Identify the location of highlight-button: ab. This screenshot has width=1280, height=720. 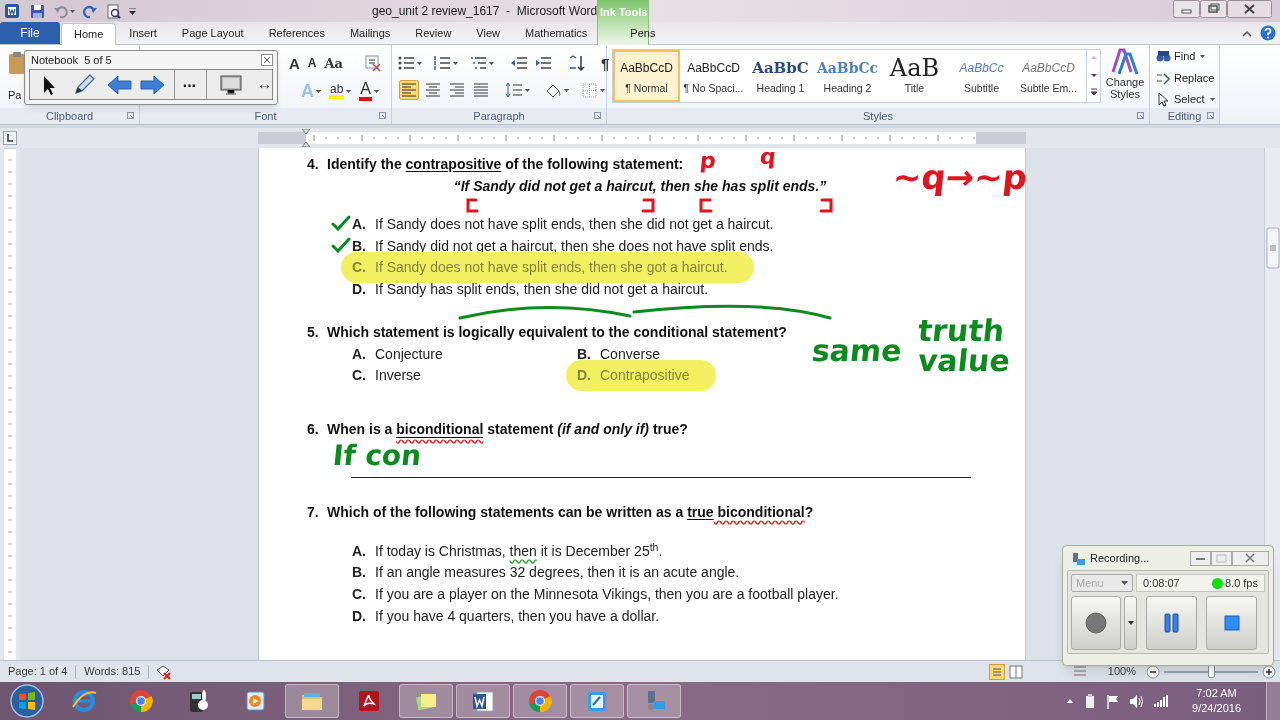
(336, 91).